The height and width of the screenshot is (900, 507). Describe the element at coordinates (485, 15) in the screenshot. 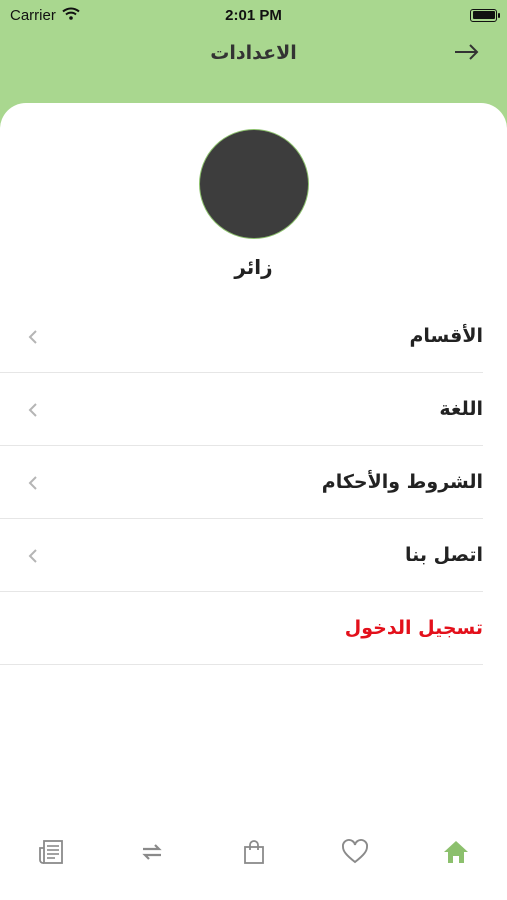

I see `battery-icon` at that location.